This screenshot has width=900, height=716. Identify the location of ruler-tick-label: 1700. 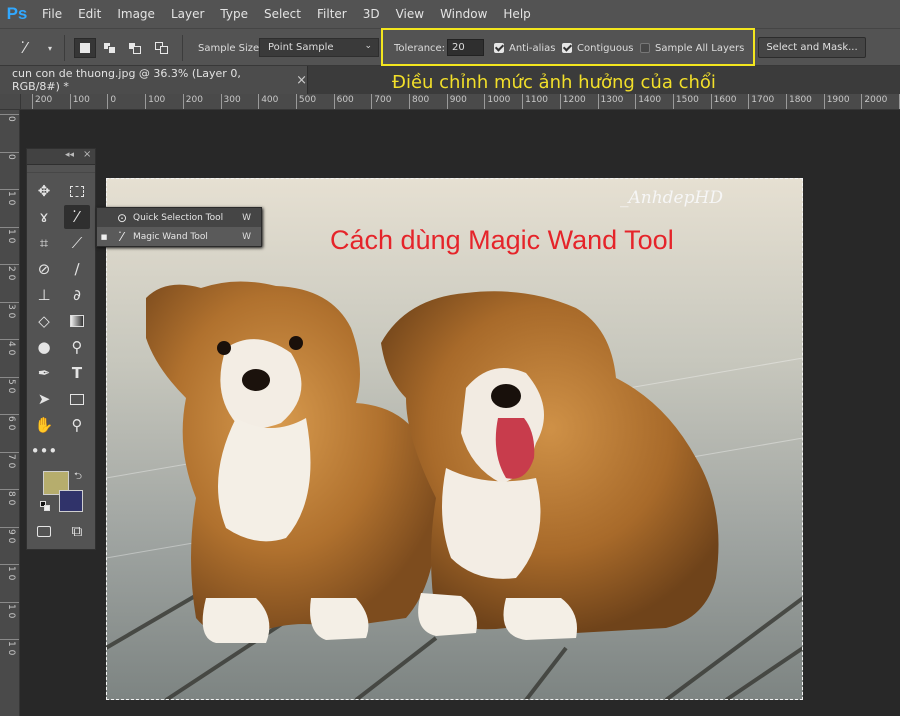
(763, 100).